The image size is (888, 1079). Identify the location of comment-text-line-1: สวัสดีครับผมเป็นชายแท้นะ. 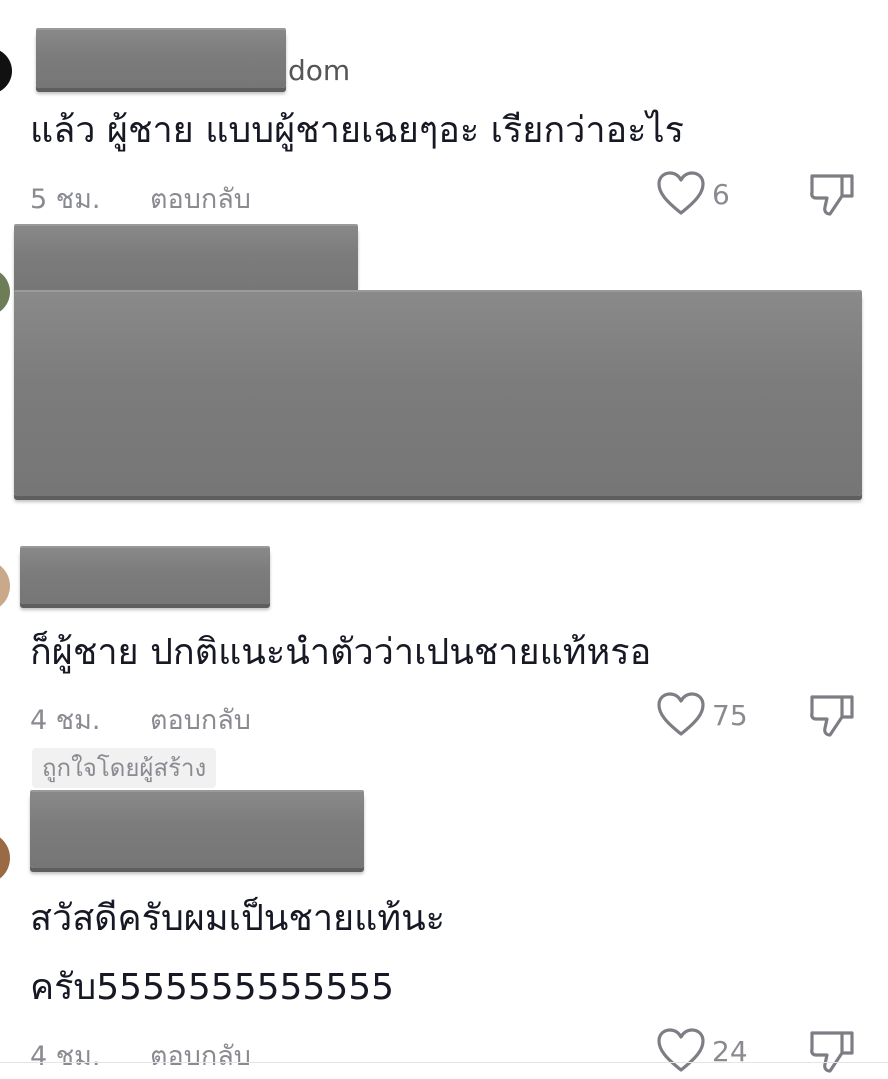
(238, 918).